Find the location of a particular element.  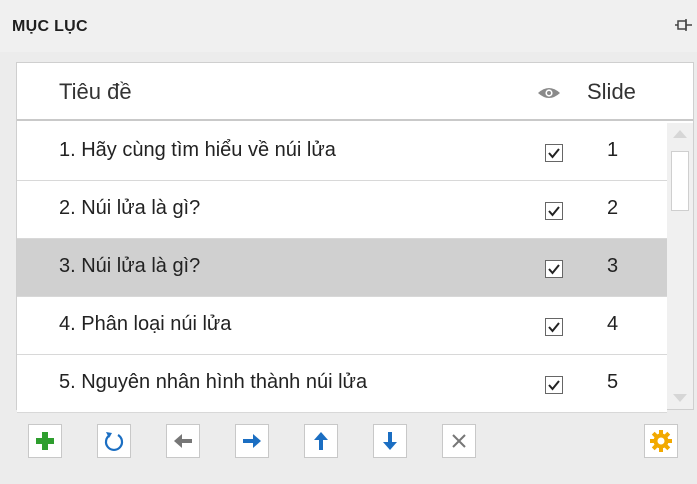

toc-row-selected: 3. Núi lửa là gì? 3 is located at coordinates (342, 268).